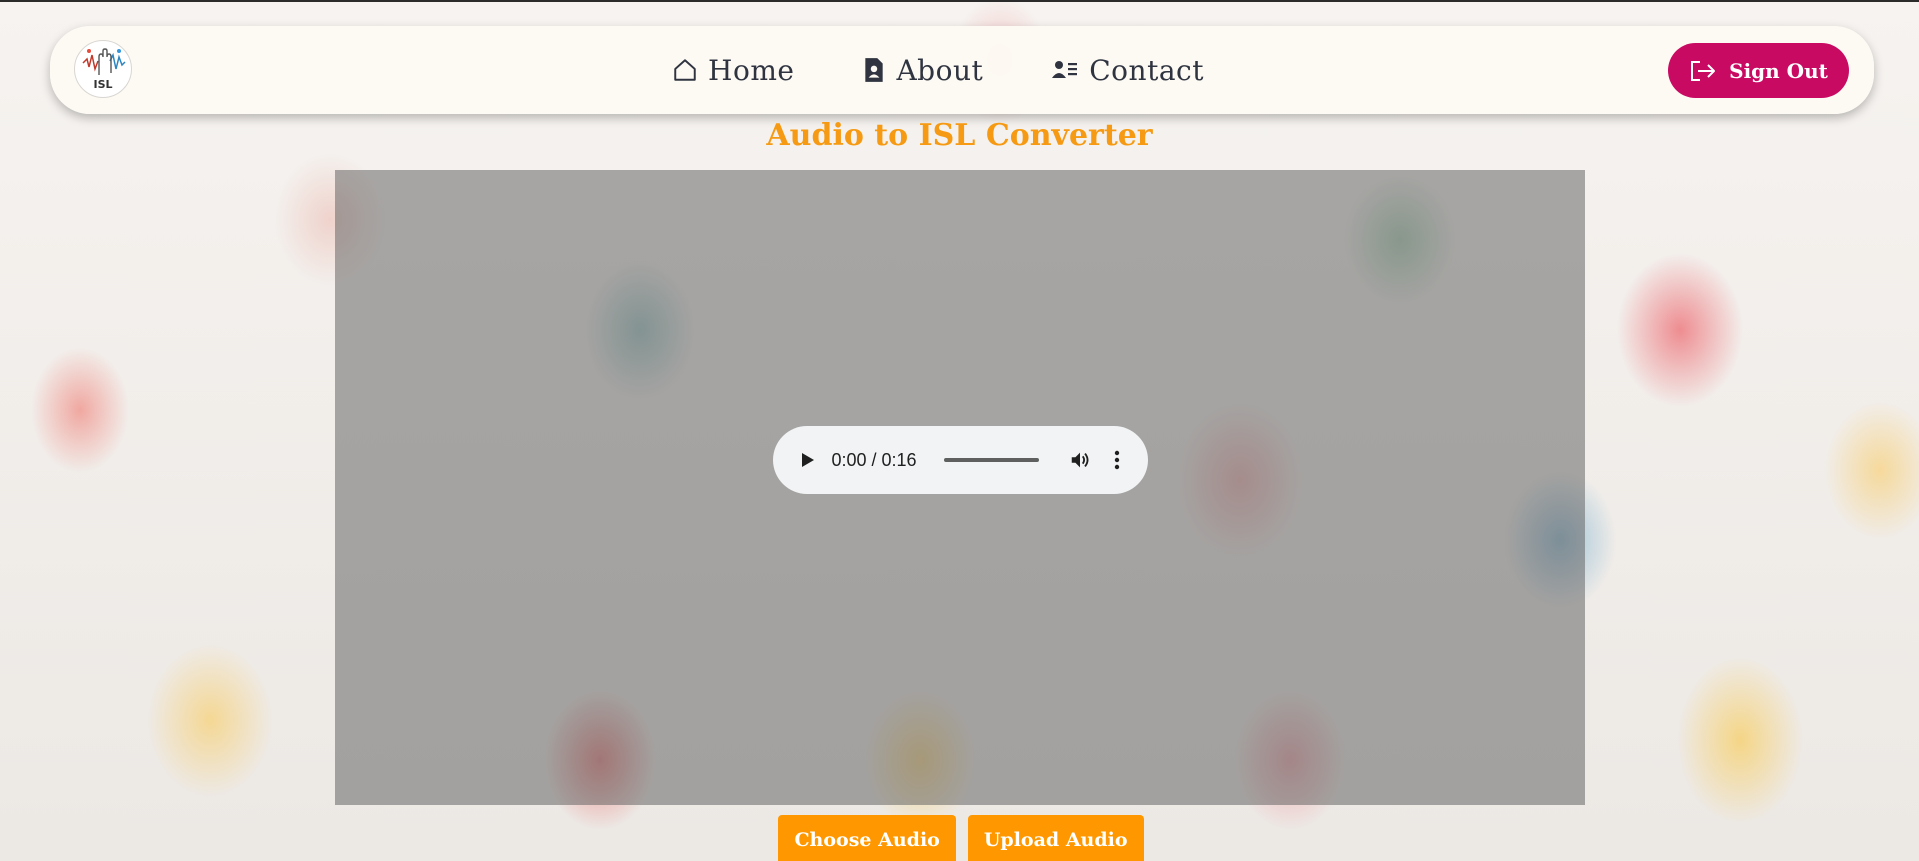  I want to click on audio-player: 0:00 / 0:16, so click(960, 460).